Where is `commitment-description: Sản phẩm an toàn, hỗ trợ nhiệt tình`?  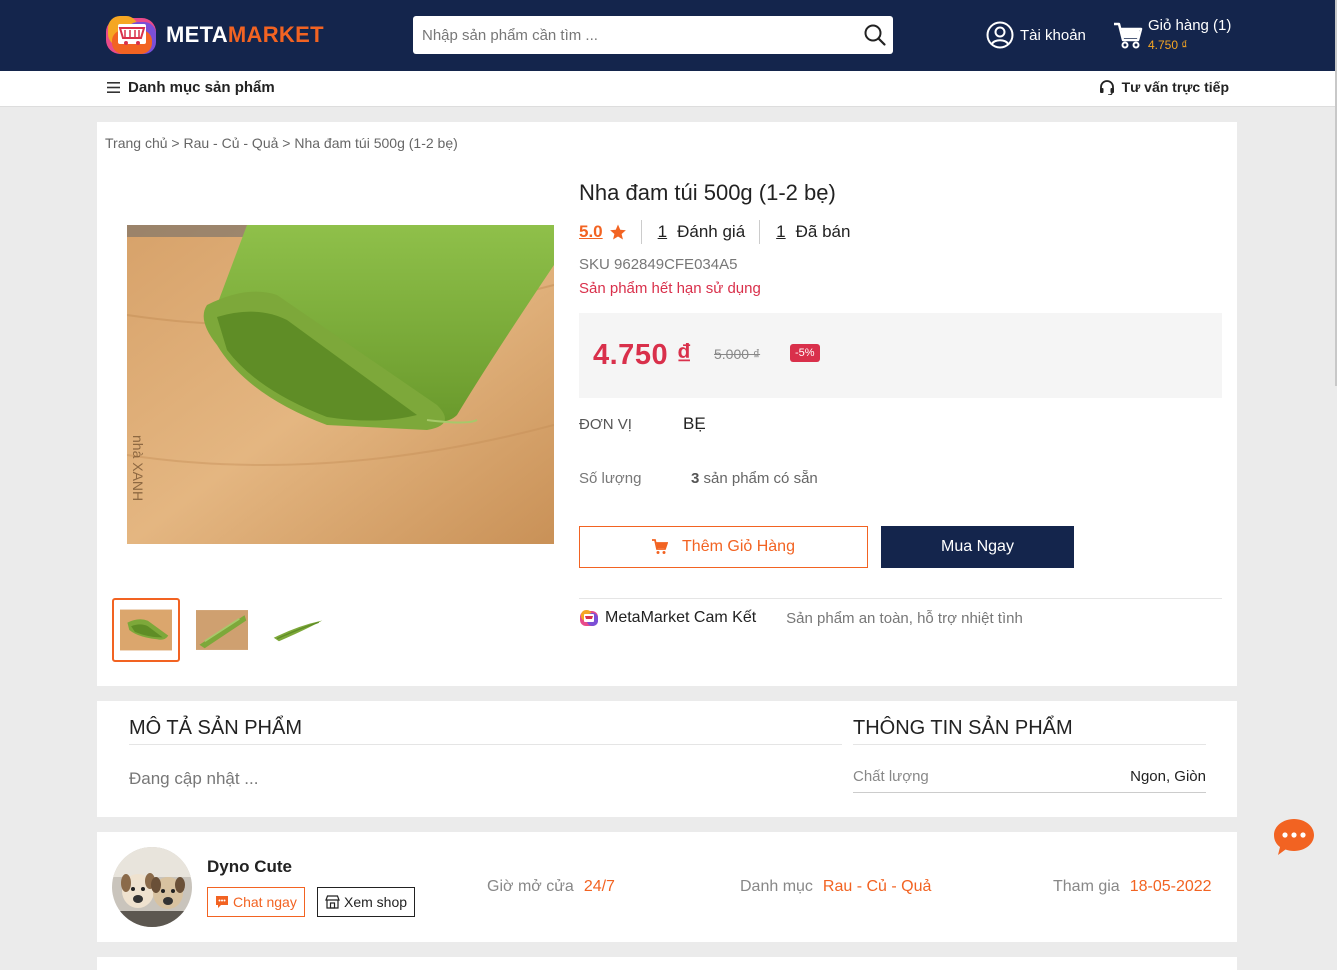 commitment-description: Sản phẩm an toàn, hỗ trợ nhiệt tình is located at coordinates (904, 618).